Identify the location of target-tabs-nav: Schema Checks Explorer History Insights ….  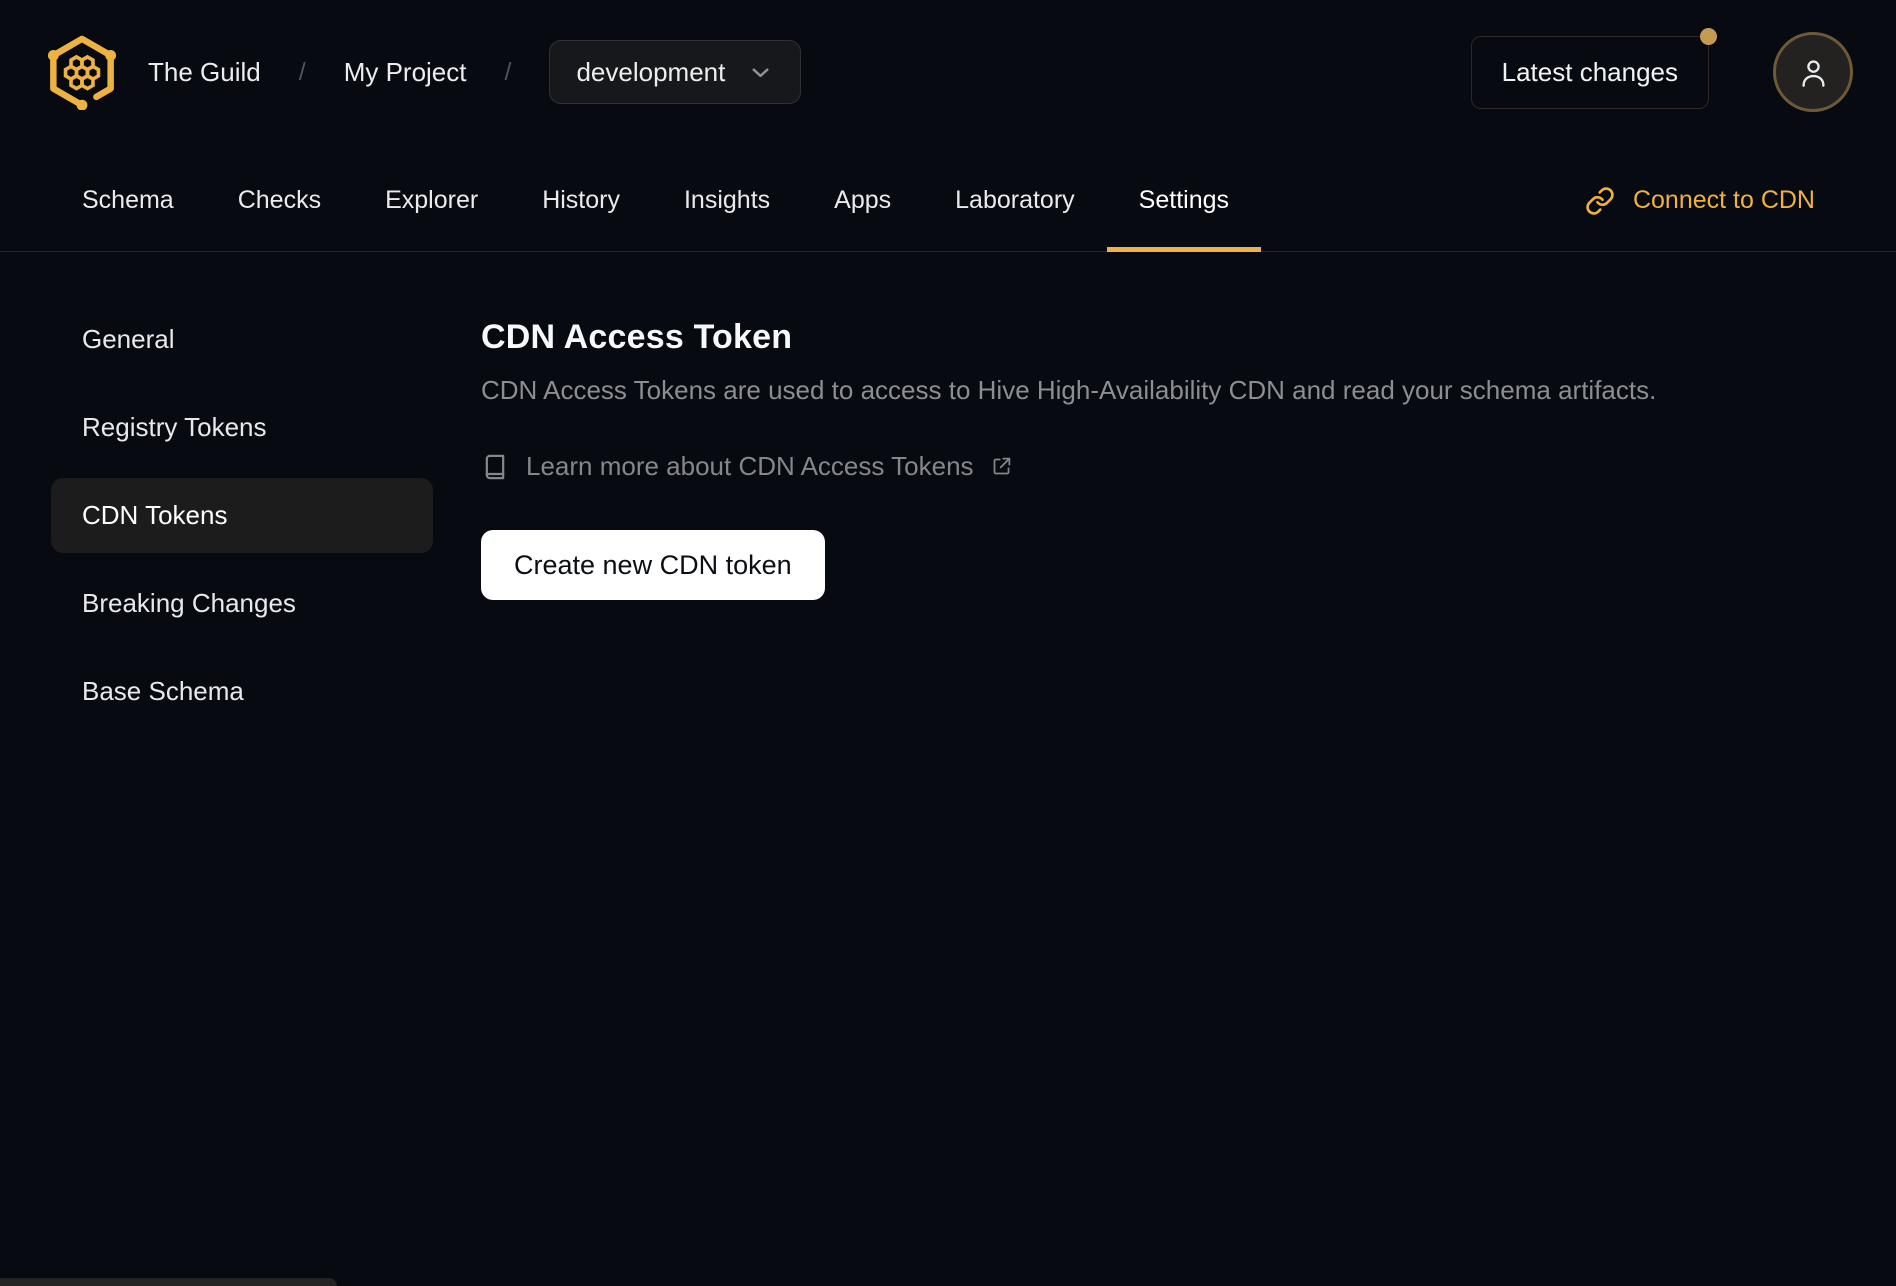
(948, 191).